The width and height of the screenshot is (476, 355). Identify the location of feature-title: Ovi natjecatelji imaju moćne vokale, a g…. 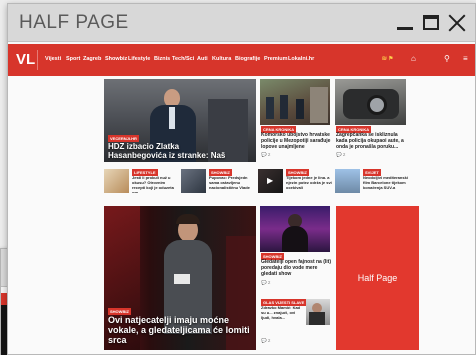
(179, 331).